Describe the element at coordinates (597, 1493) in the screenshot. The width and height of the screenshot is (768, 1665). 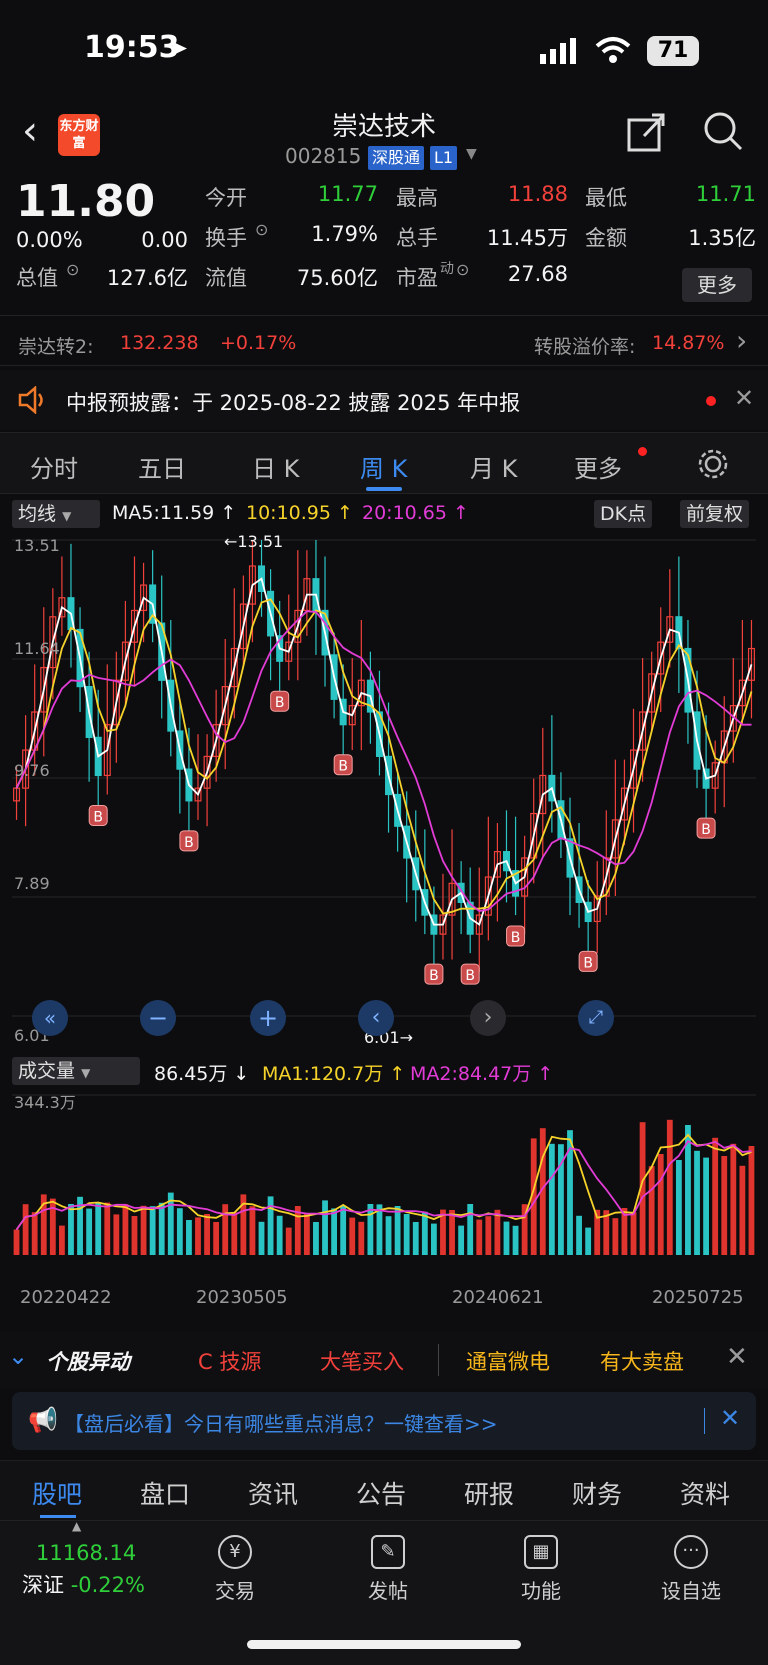
I see `tab-financials: 财务` at that location.